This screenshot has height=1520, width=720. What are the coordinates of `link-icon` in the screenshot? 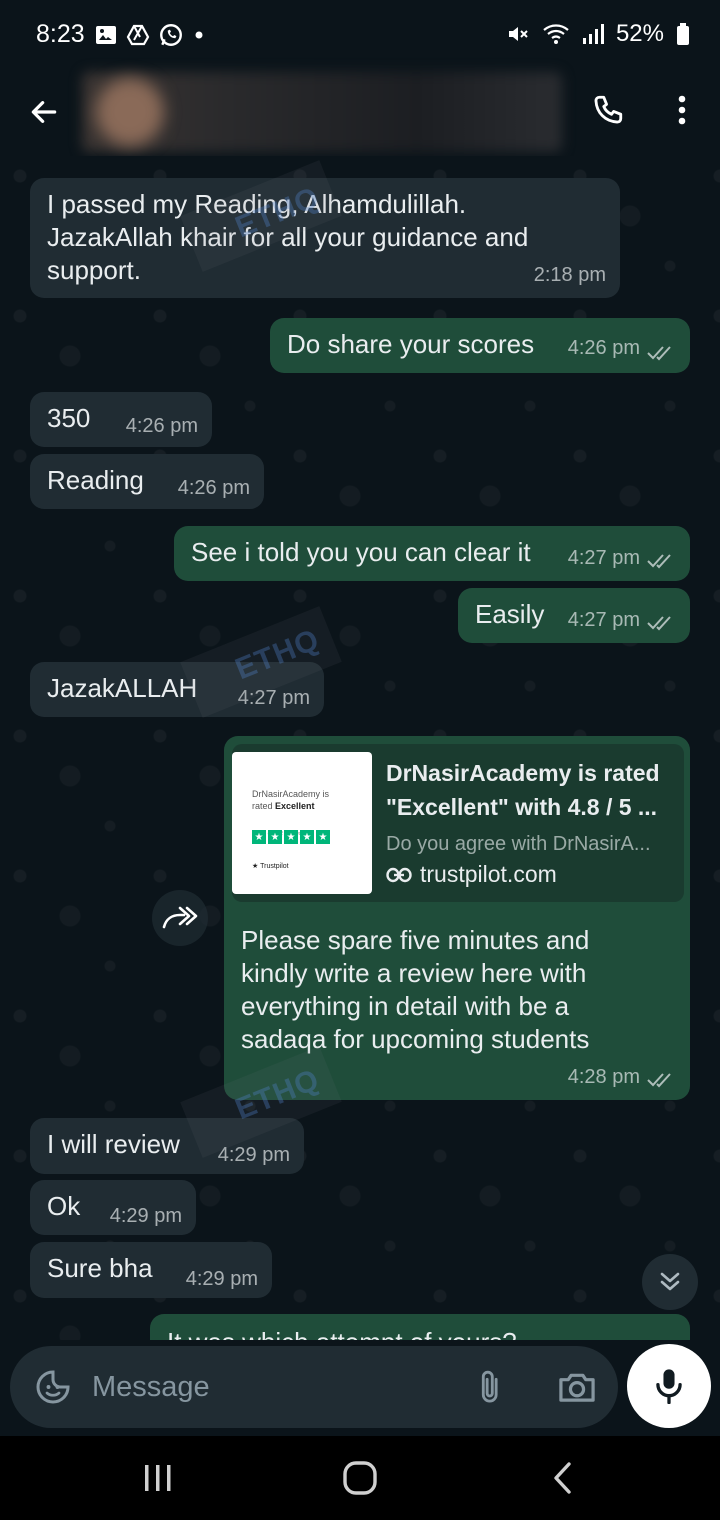 It's located at (399, 874).